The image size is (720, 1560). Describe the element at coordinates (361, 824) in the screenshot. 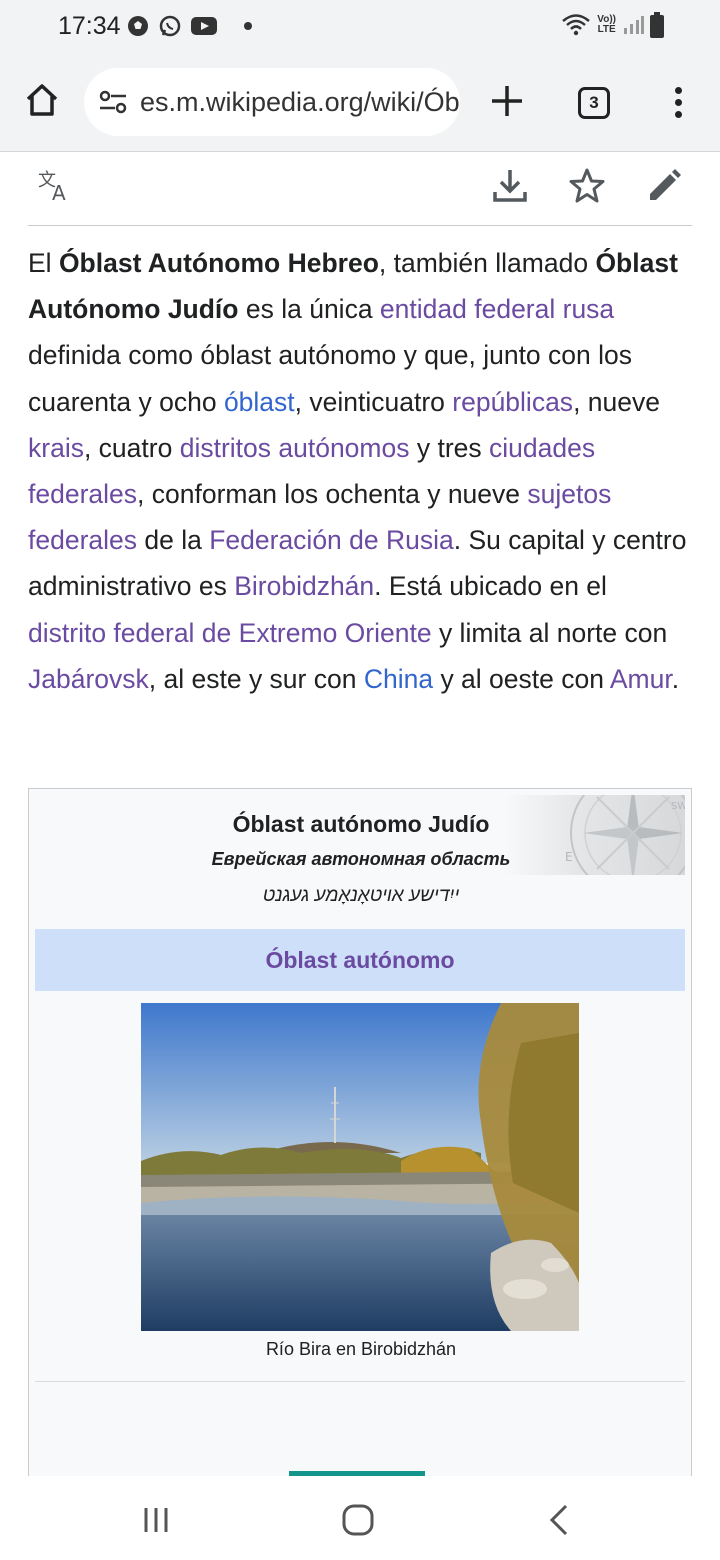

I see `infobox-title: Óblast autónomo Judío` at that location.